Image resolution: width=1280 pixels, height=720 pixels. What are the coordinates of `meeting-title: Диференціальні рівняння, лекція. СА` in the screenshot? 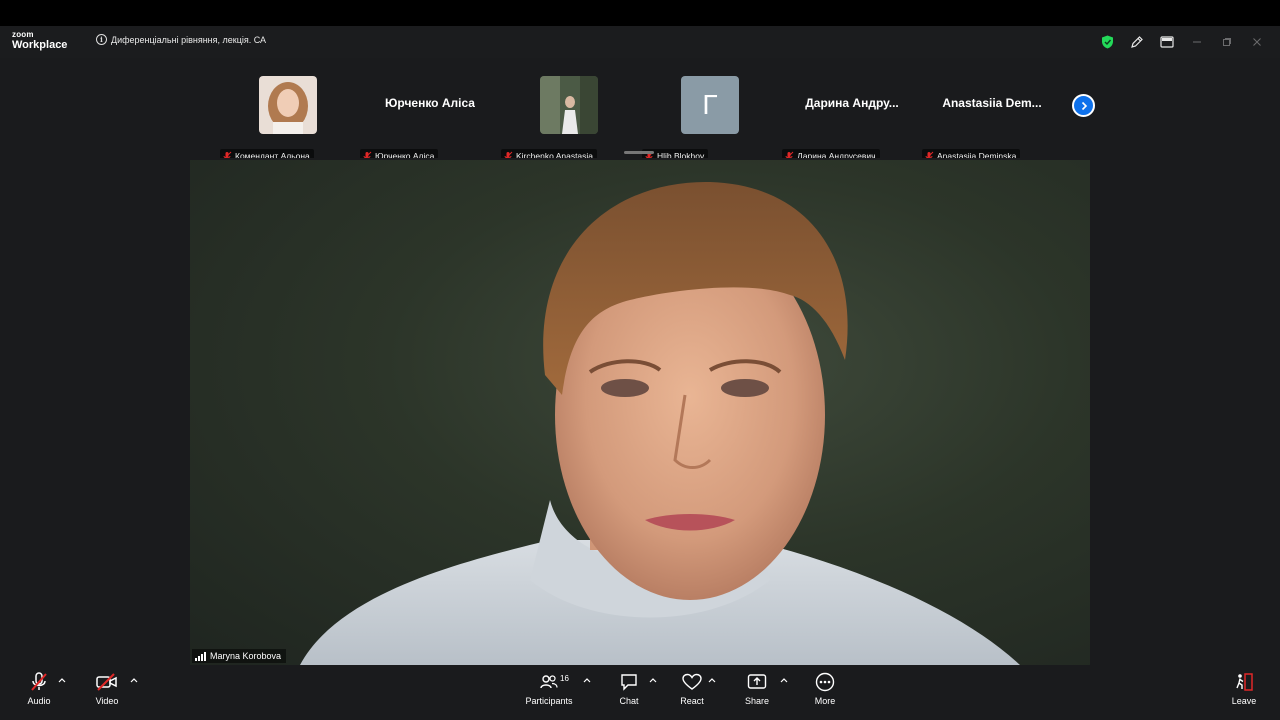 It's located at (189, 39).